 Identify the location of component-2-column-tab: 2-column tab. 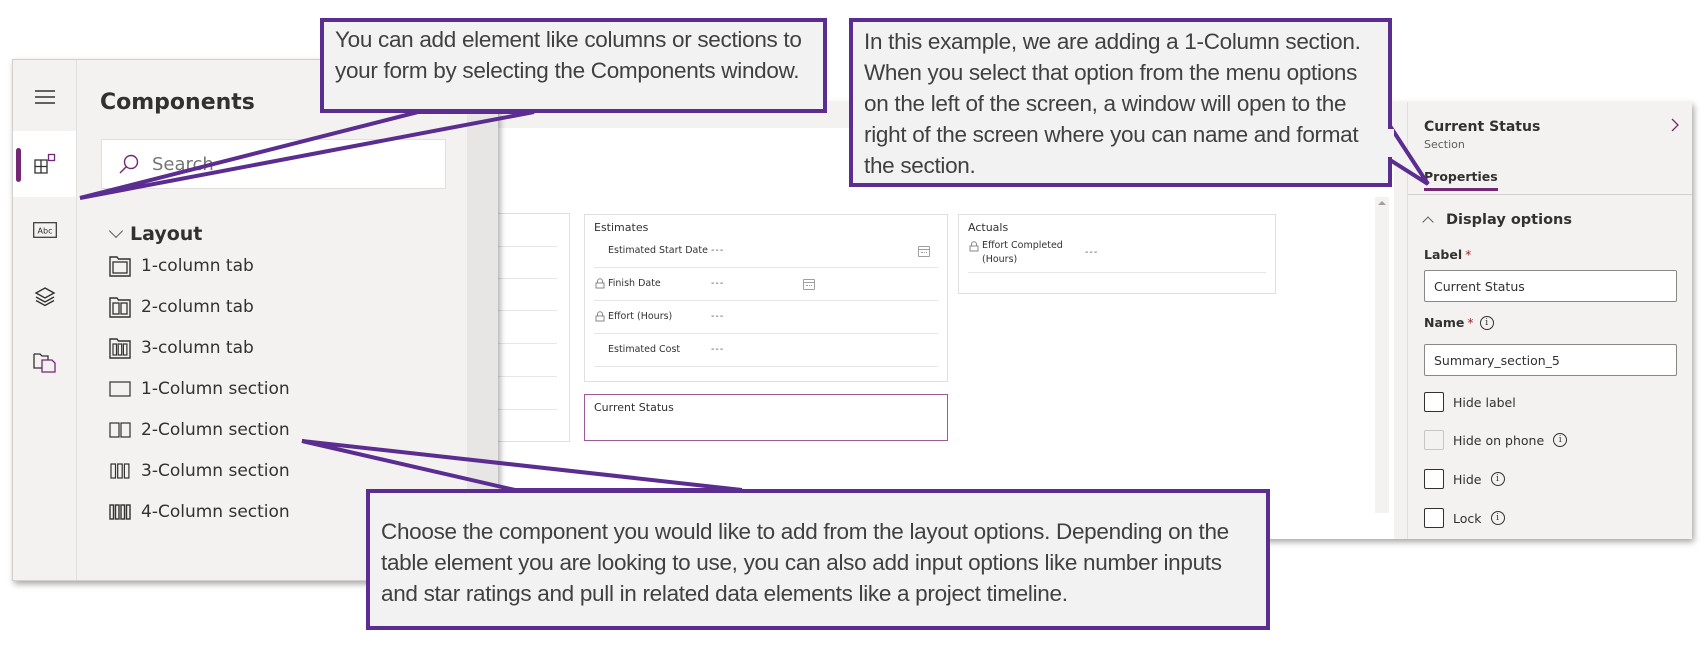
(181, 307).